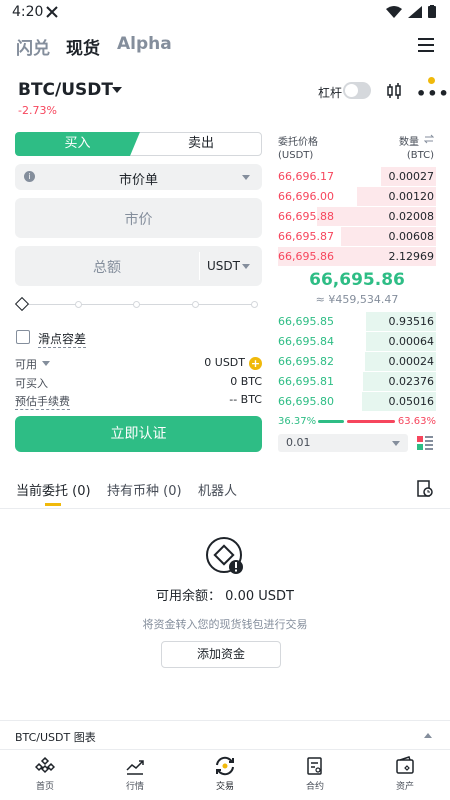 The height and width of the screenshot is (800, 450). What do you see at coordinates (357, 177) in the screenshot?
I see `ask-row: 66,696.17 0.00027` at bounding box center [357, 177].